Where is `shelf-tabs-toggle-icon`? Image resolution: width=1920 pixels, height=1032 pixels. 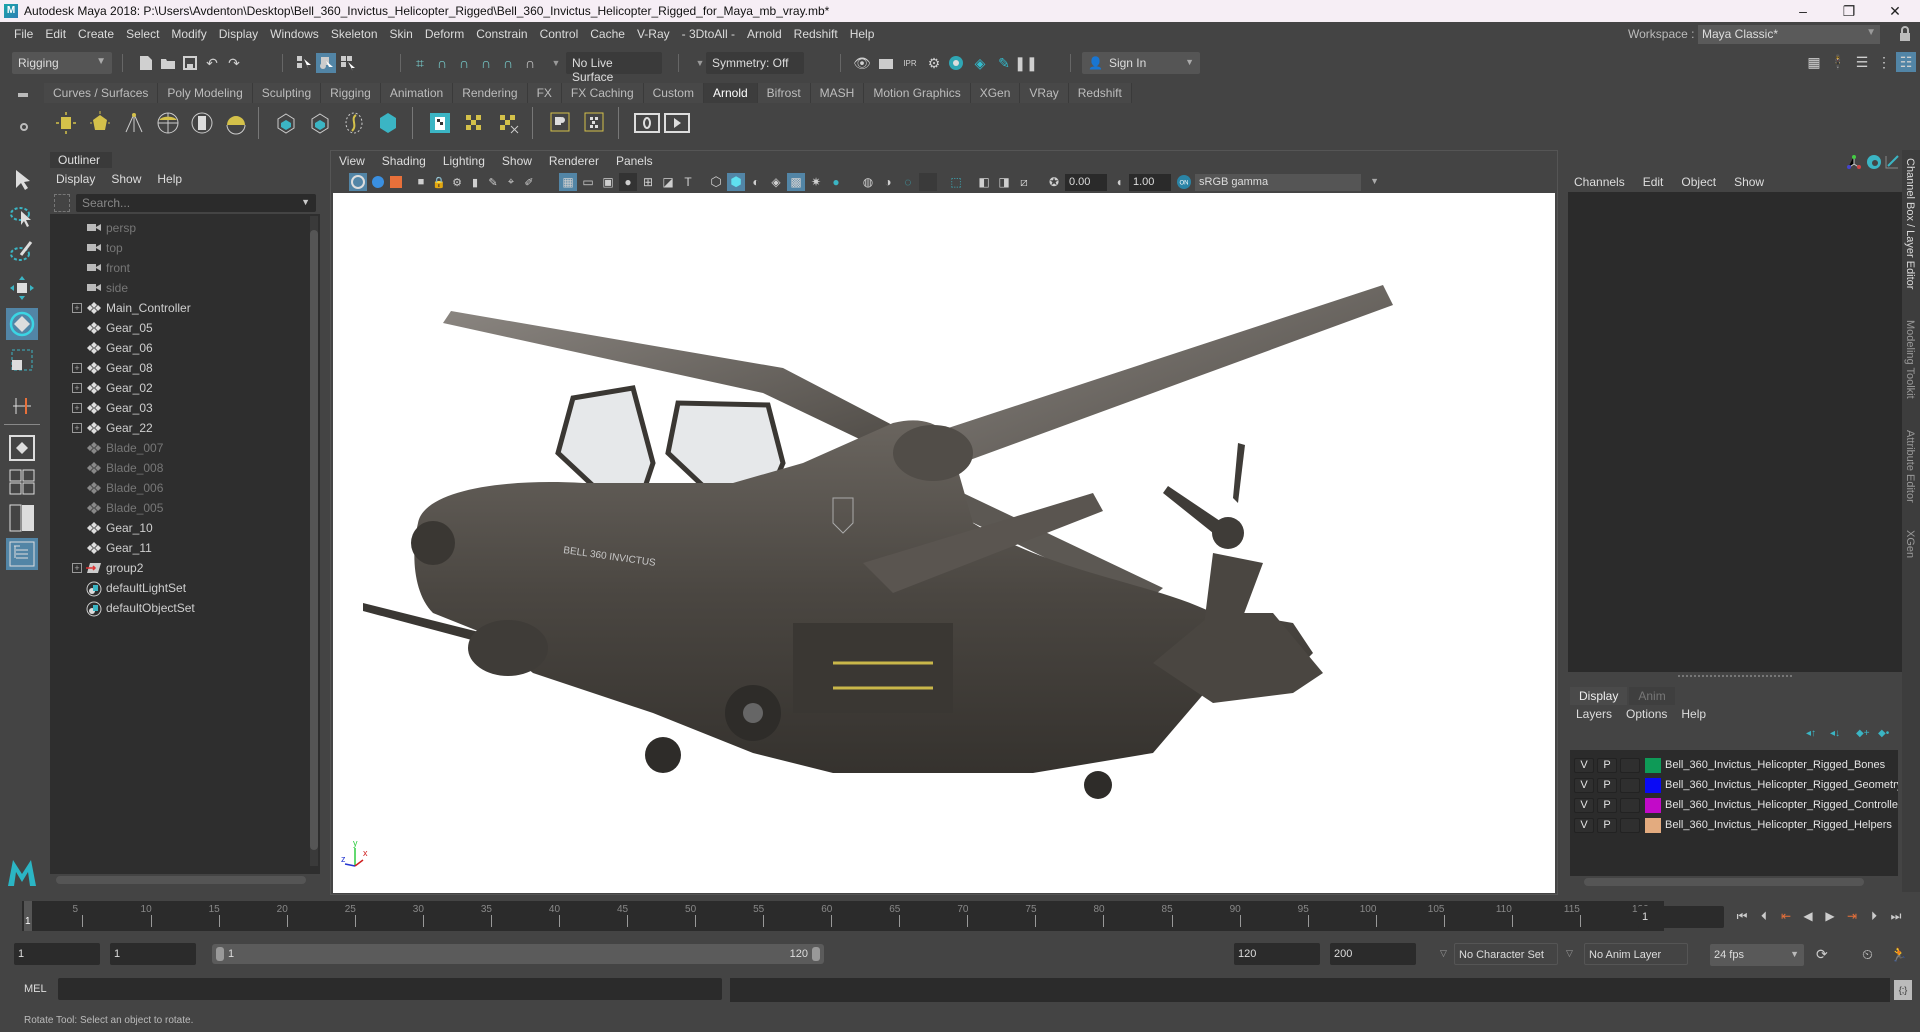
shelf-tabs-toggle-icon is located at coordinates (23, 95).